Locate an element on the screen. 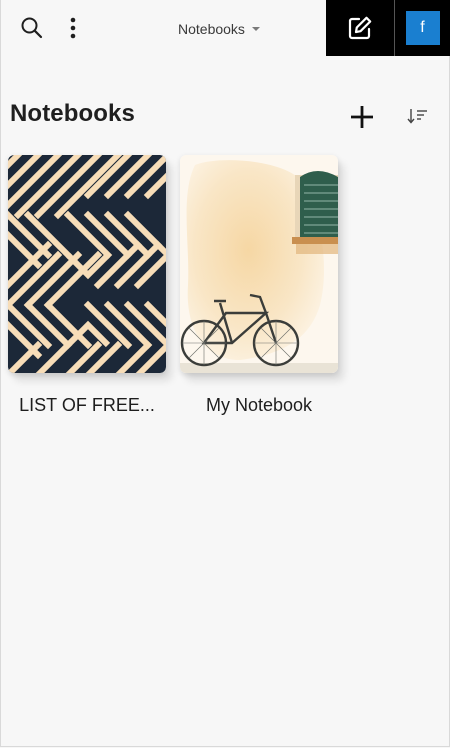  edit-icon is located at coordinates (360, 28).